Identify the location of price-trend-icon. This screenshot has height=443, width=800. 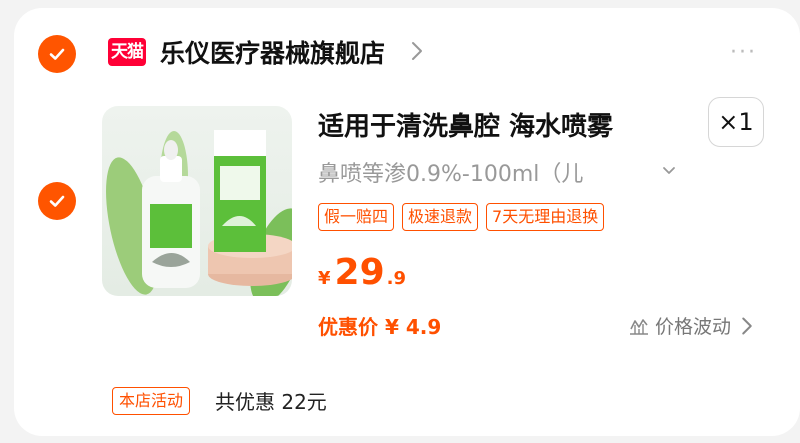
(639, 326).